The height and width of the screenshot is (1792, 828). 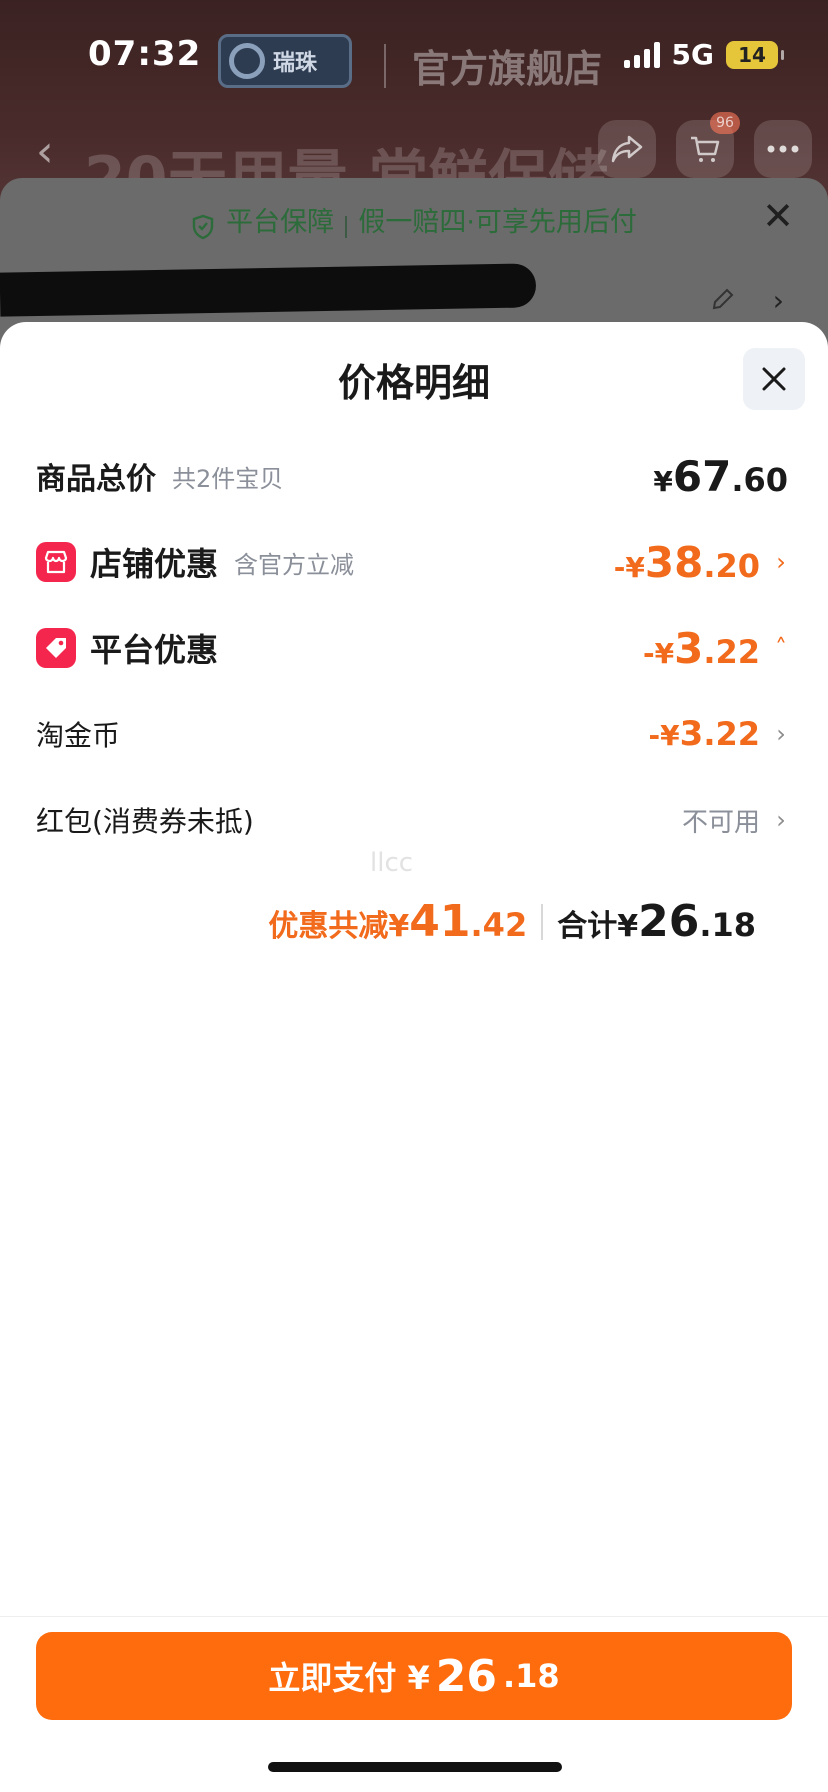 I want to click on share-icon, so click(x=627, y=149).